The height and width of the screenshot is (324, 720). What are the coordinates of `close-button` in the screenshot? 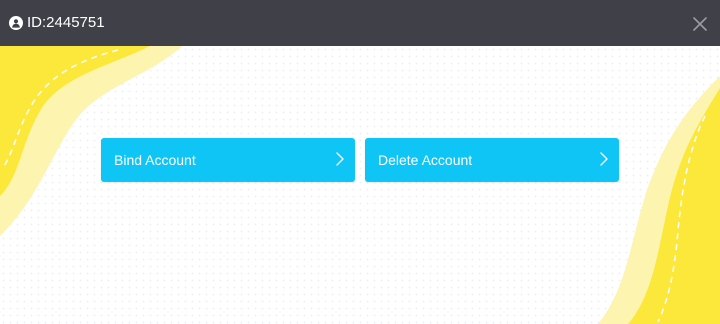 It's located at (700, 24).